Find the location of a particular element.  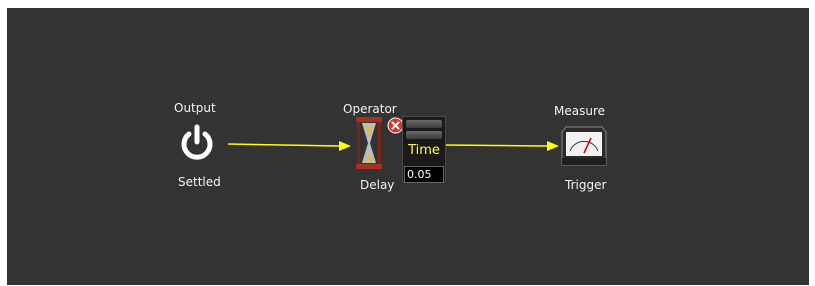

power-icon is located at coordinates (197, 143).